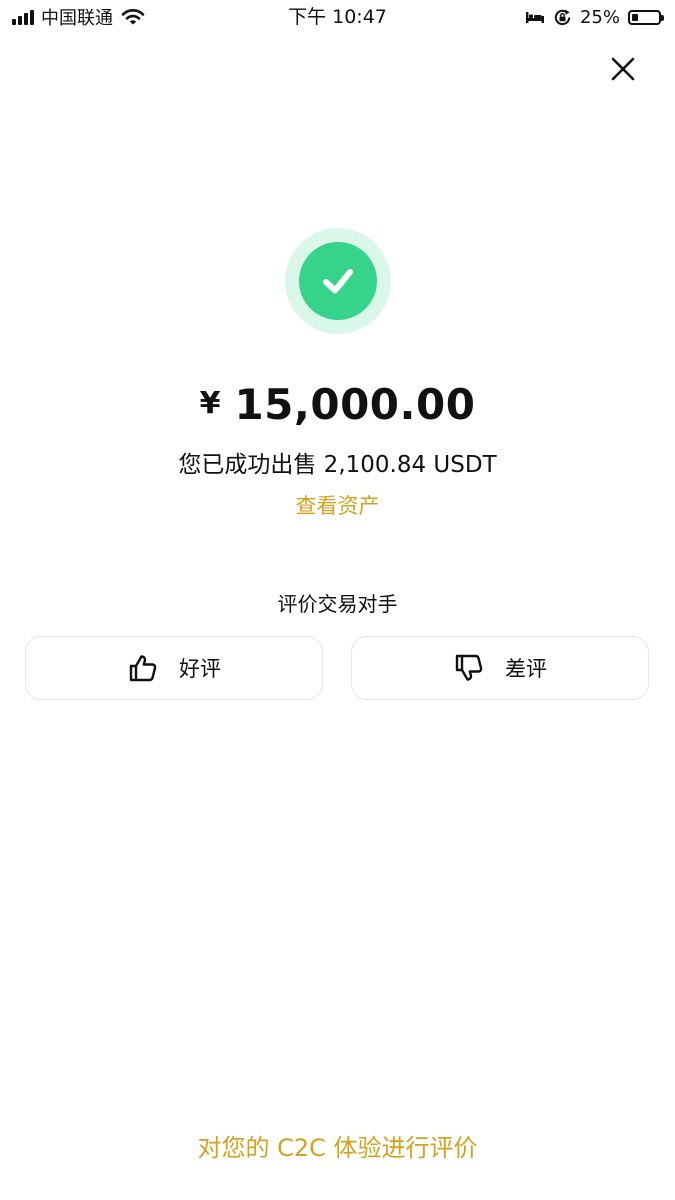 The height and width of the screenshot is (1200, 675). Describe the element at coordinates (355, 404) in the screenshot. I see `amount-value: 15,000.00` at that location.